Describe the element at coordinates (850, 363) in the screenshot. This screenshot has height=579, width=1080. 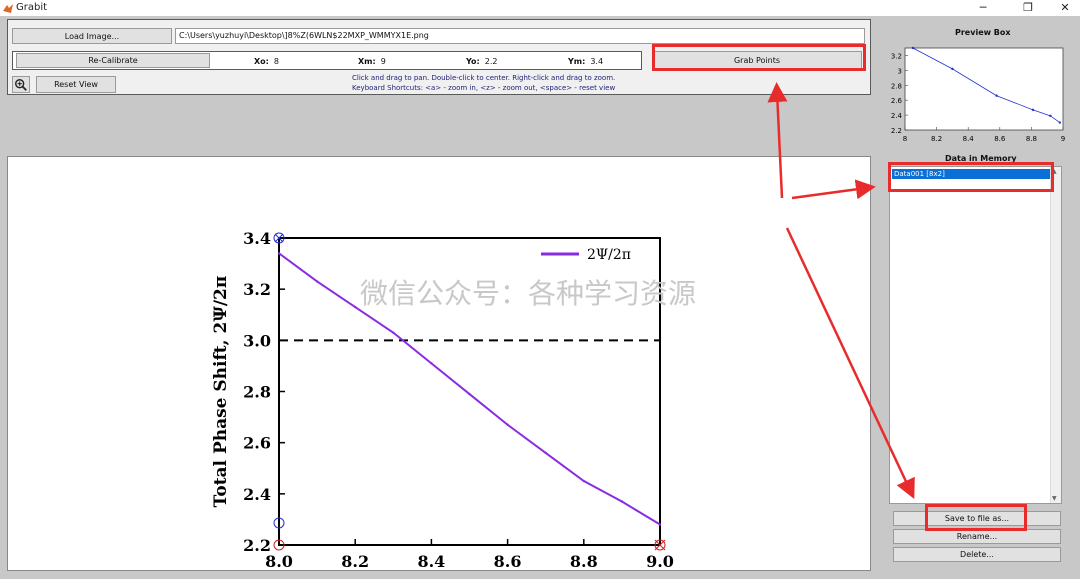
I see `arrow-to-save-button` at that location.